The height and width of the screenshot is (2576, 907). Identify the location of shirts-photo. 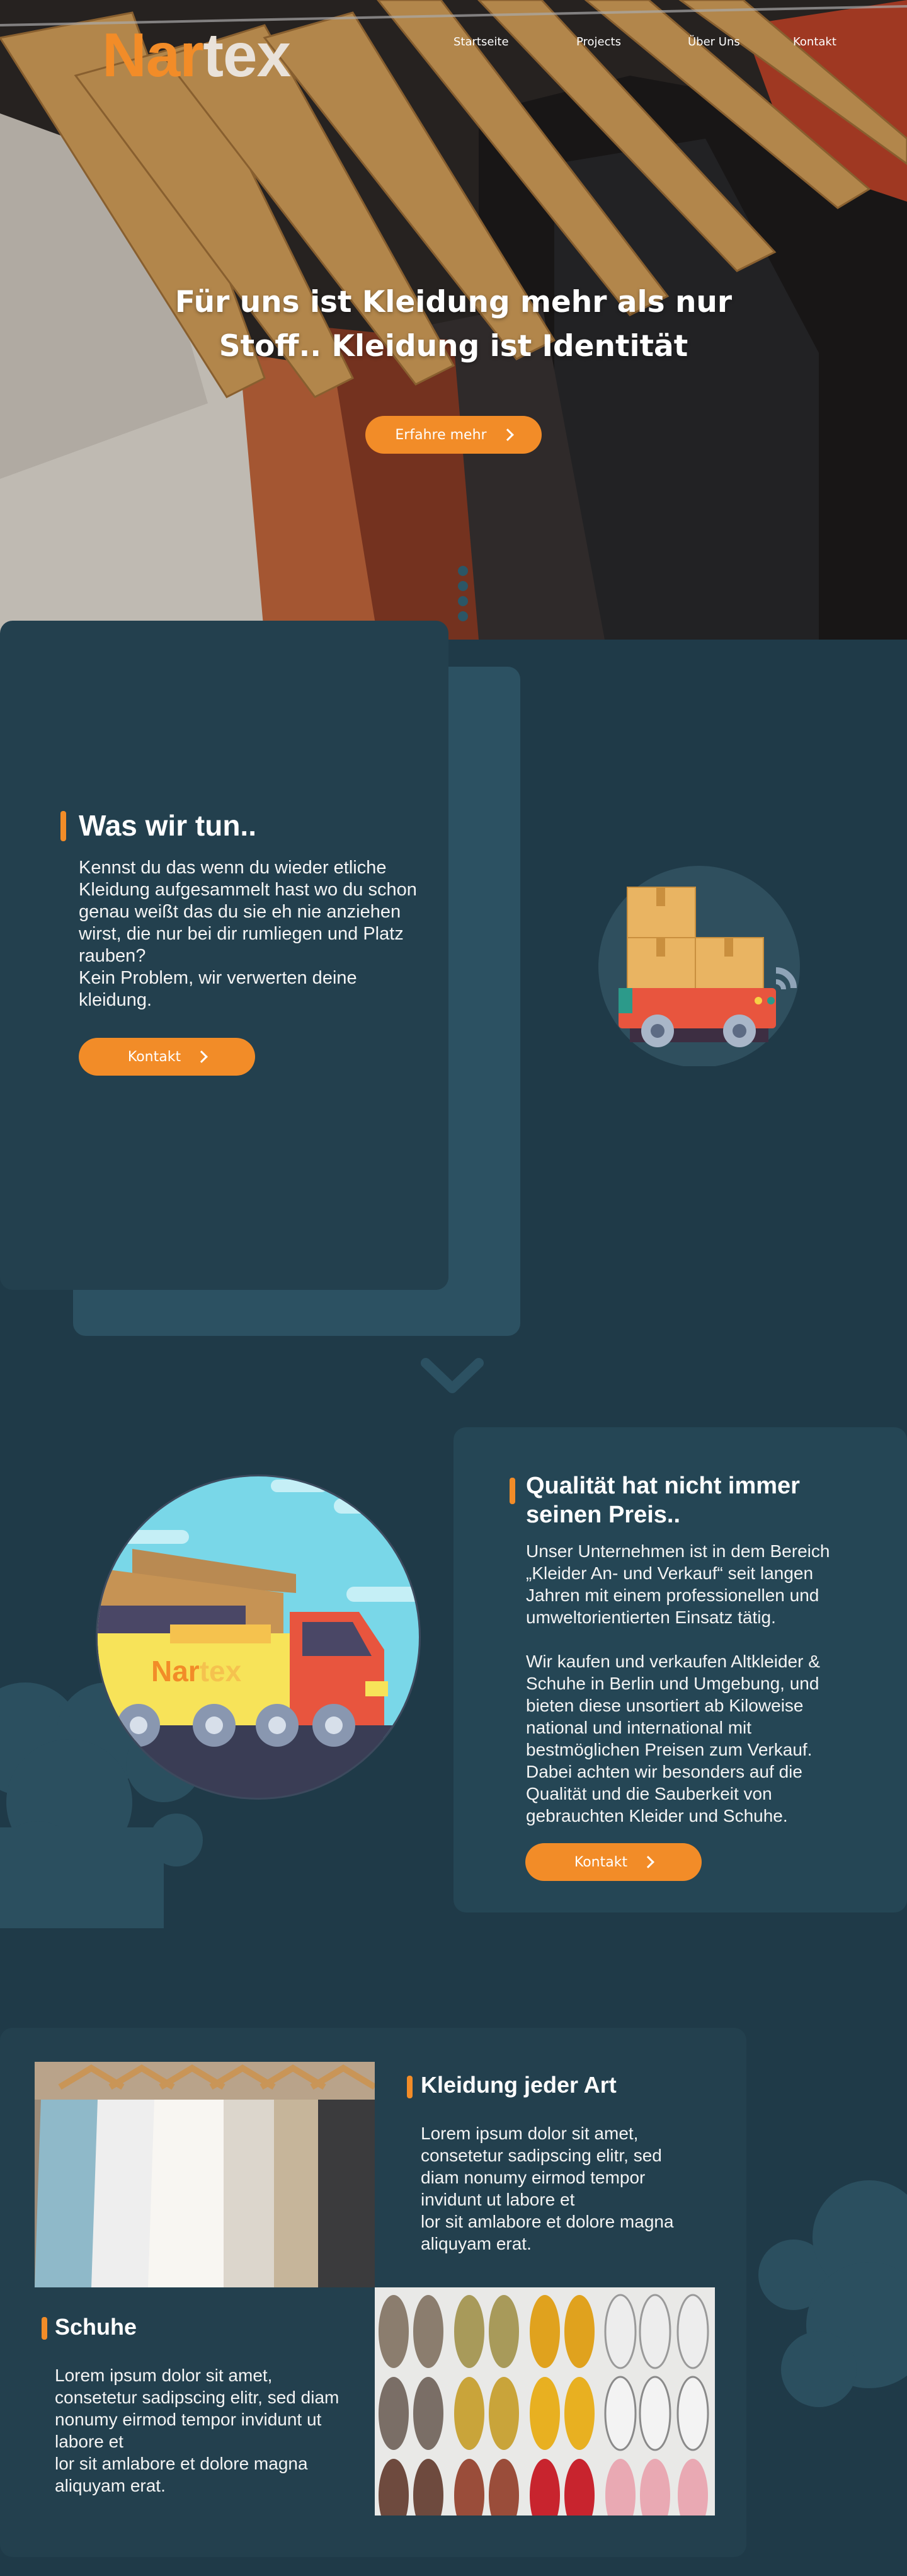
(205, 2174).